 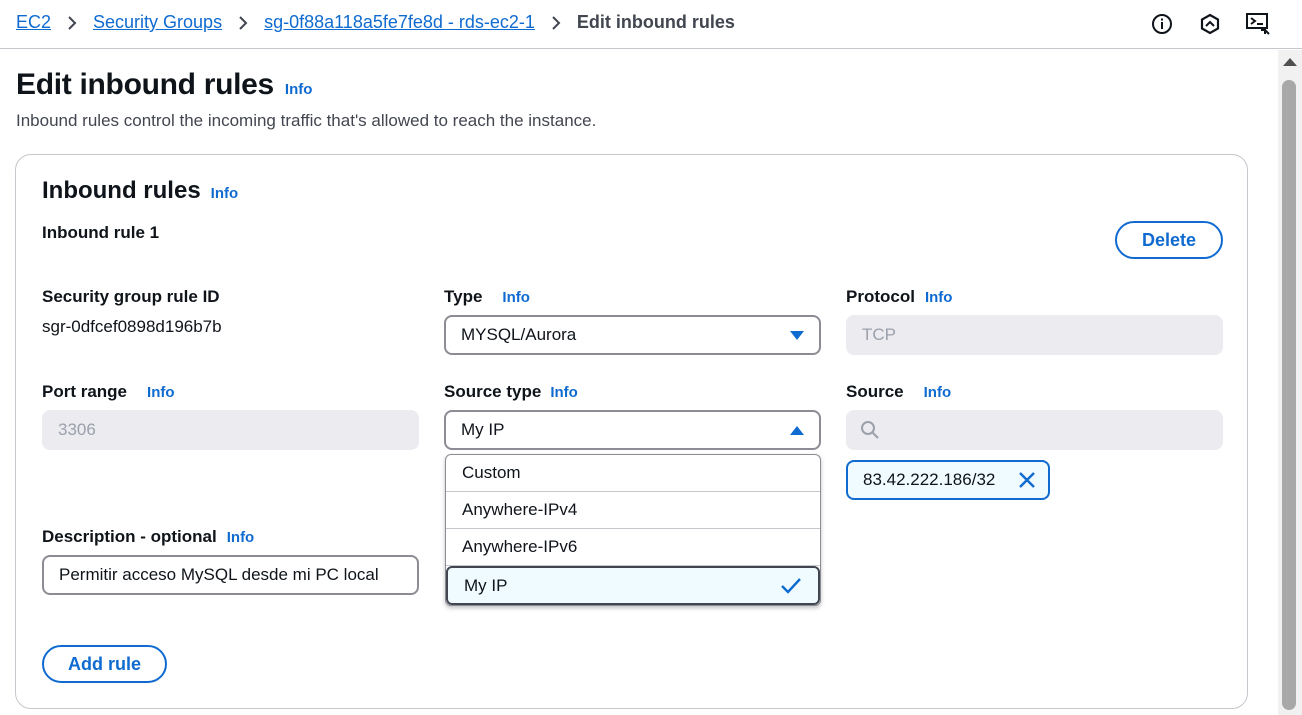 I want to click on dropdown-option-anywhere-ipv4: Anywhere-IPv4, so click(x=633, y=510).